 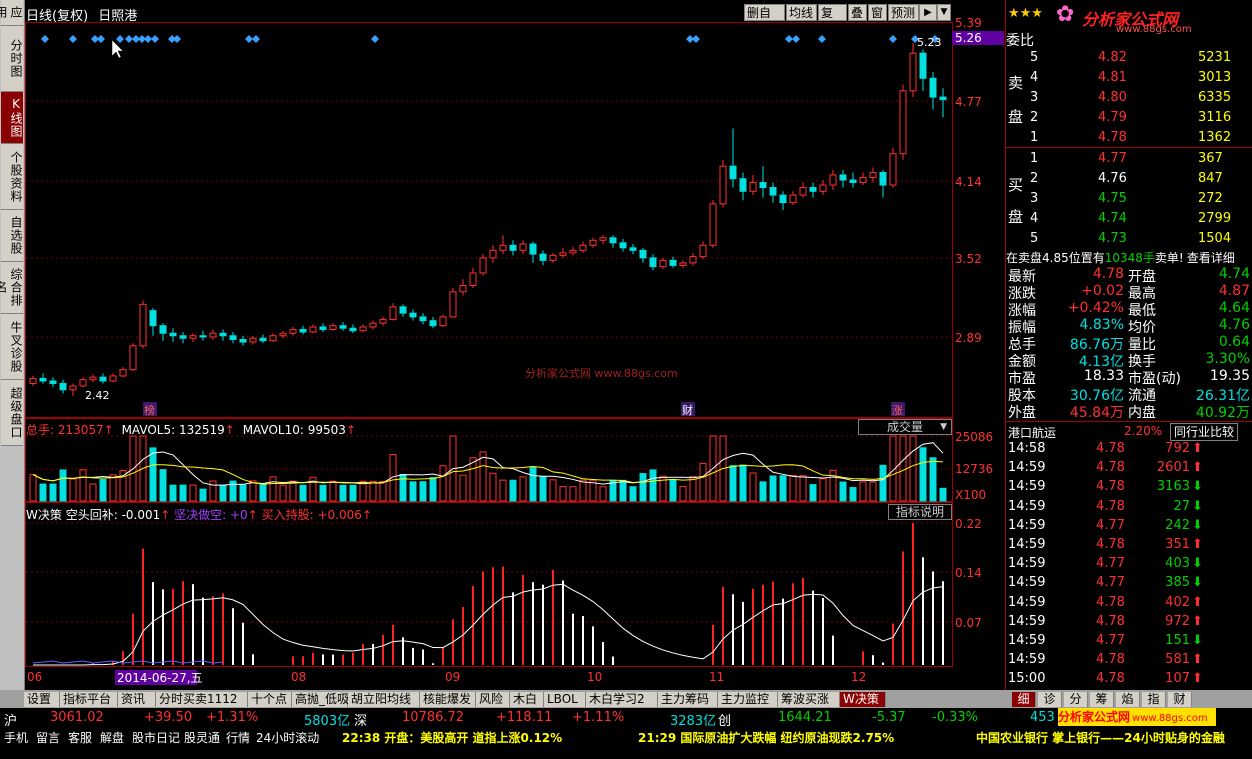 I want to click on tick-volume: 242, so click(x=1177, y=525).